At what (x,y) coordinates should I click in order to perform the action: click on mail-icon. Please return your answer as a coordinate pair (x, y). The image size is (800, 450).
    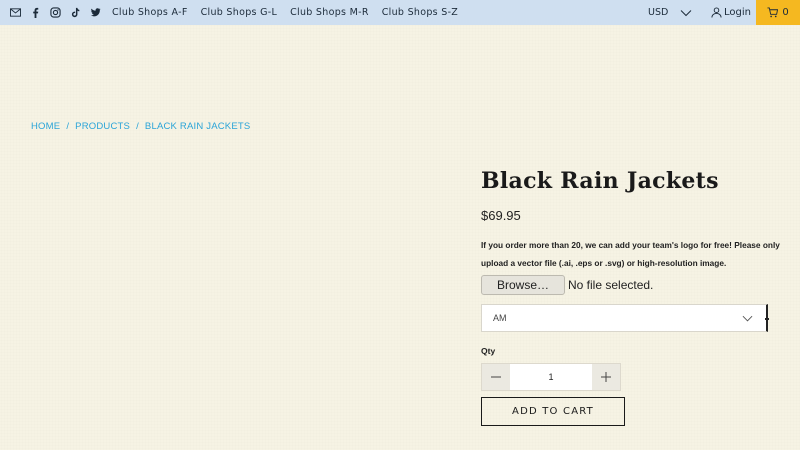
    Looking at the image, I should click on (15, 12).